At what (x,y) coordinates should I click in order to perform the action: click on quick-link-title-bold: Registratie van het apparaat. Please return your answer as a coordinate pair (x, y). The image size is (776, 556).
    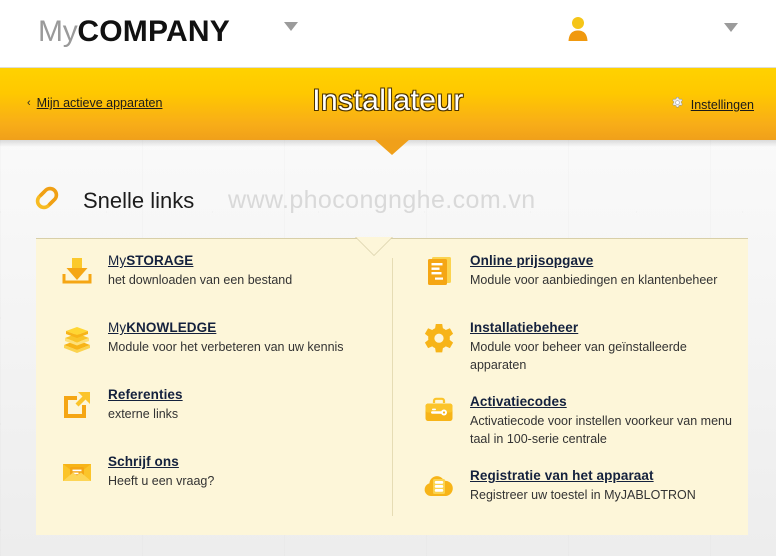
    Looking at the image, I should click on (562, 475).